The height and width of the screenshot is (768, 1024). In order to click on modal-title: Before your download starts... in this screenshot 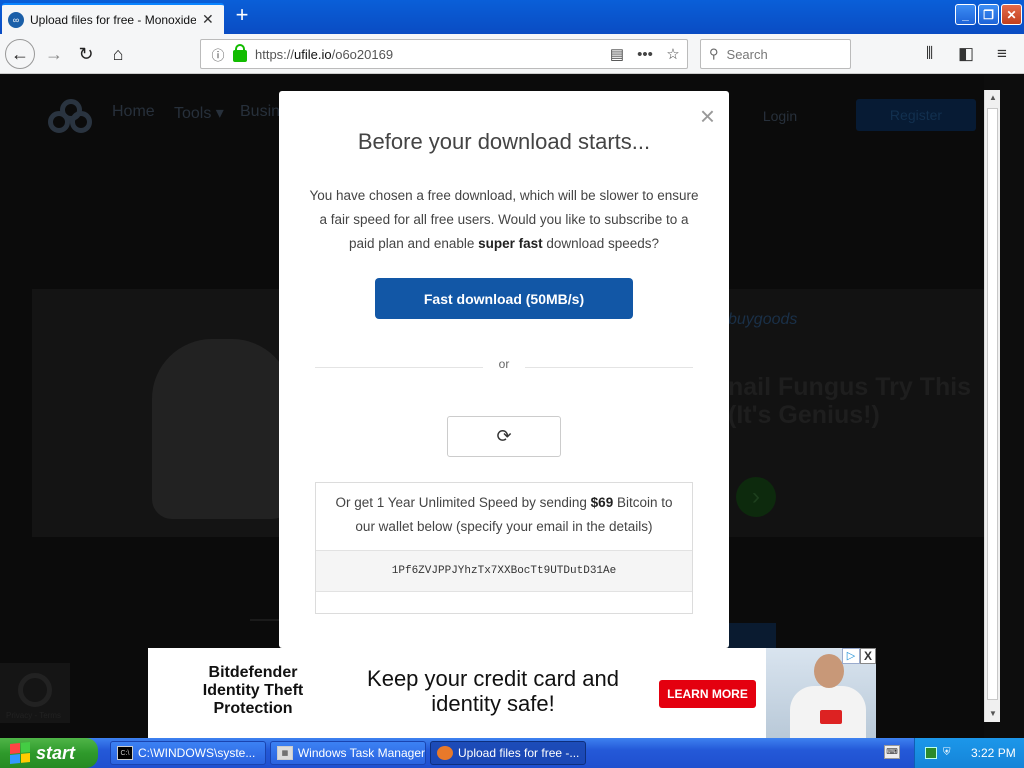, I will do `click(504, 141)`.